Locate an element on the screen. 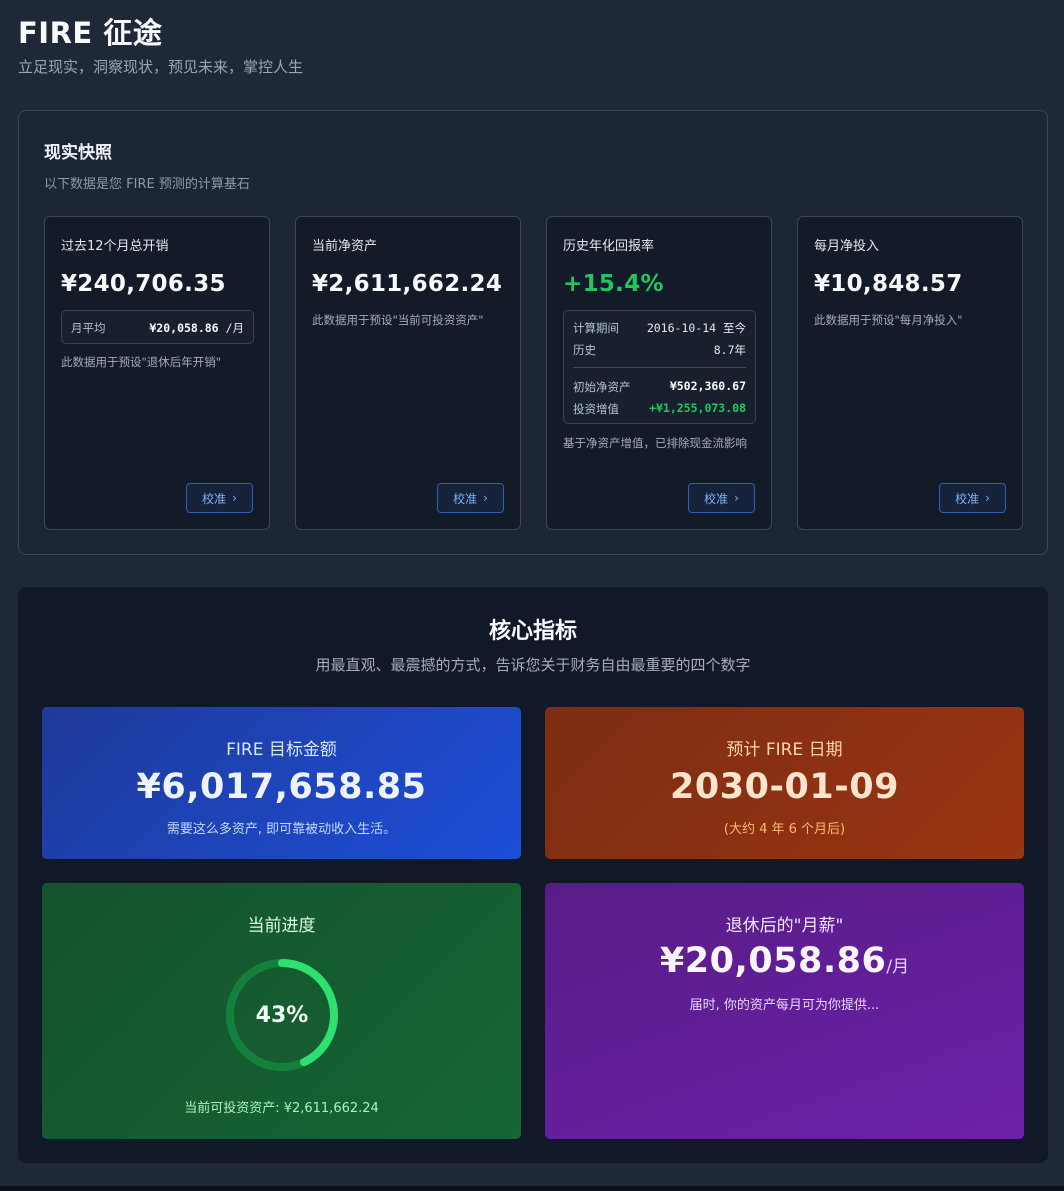 The image size is (1064, 1191). metric-label: 预计 FIRE 日期 is located at coordinates (784, 750).